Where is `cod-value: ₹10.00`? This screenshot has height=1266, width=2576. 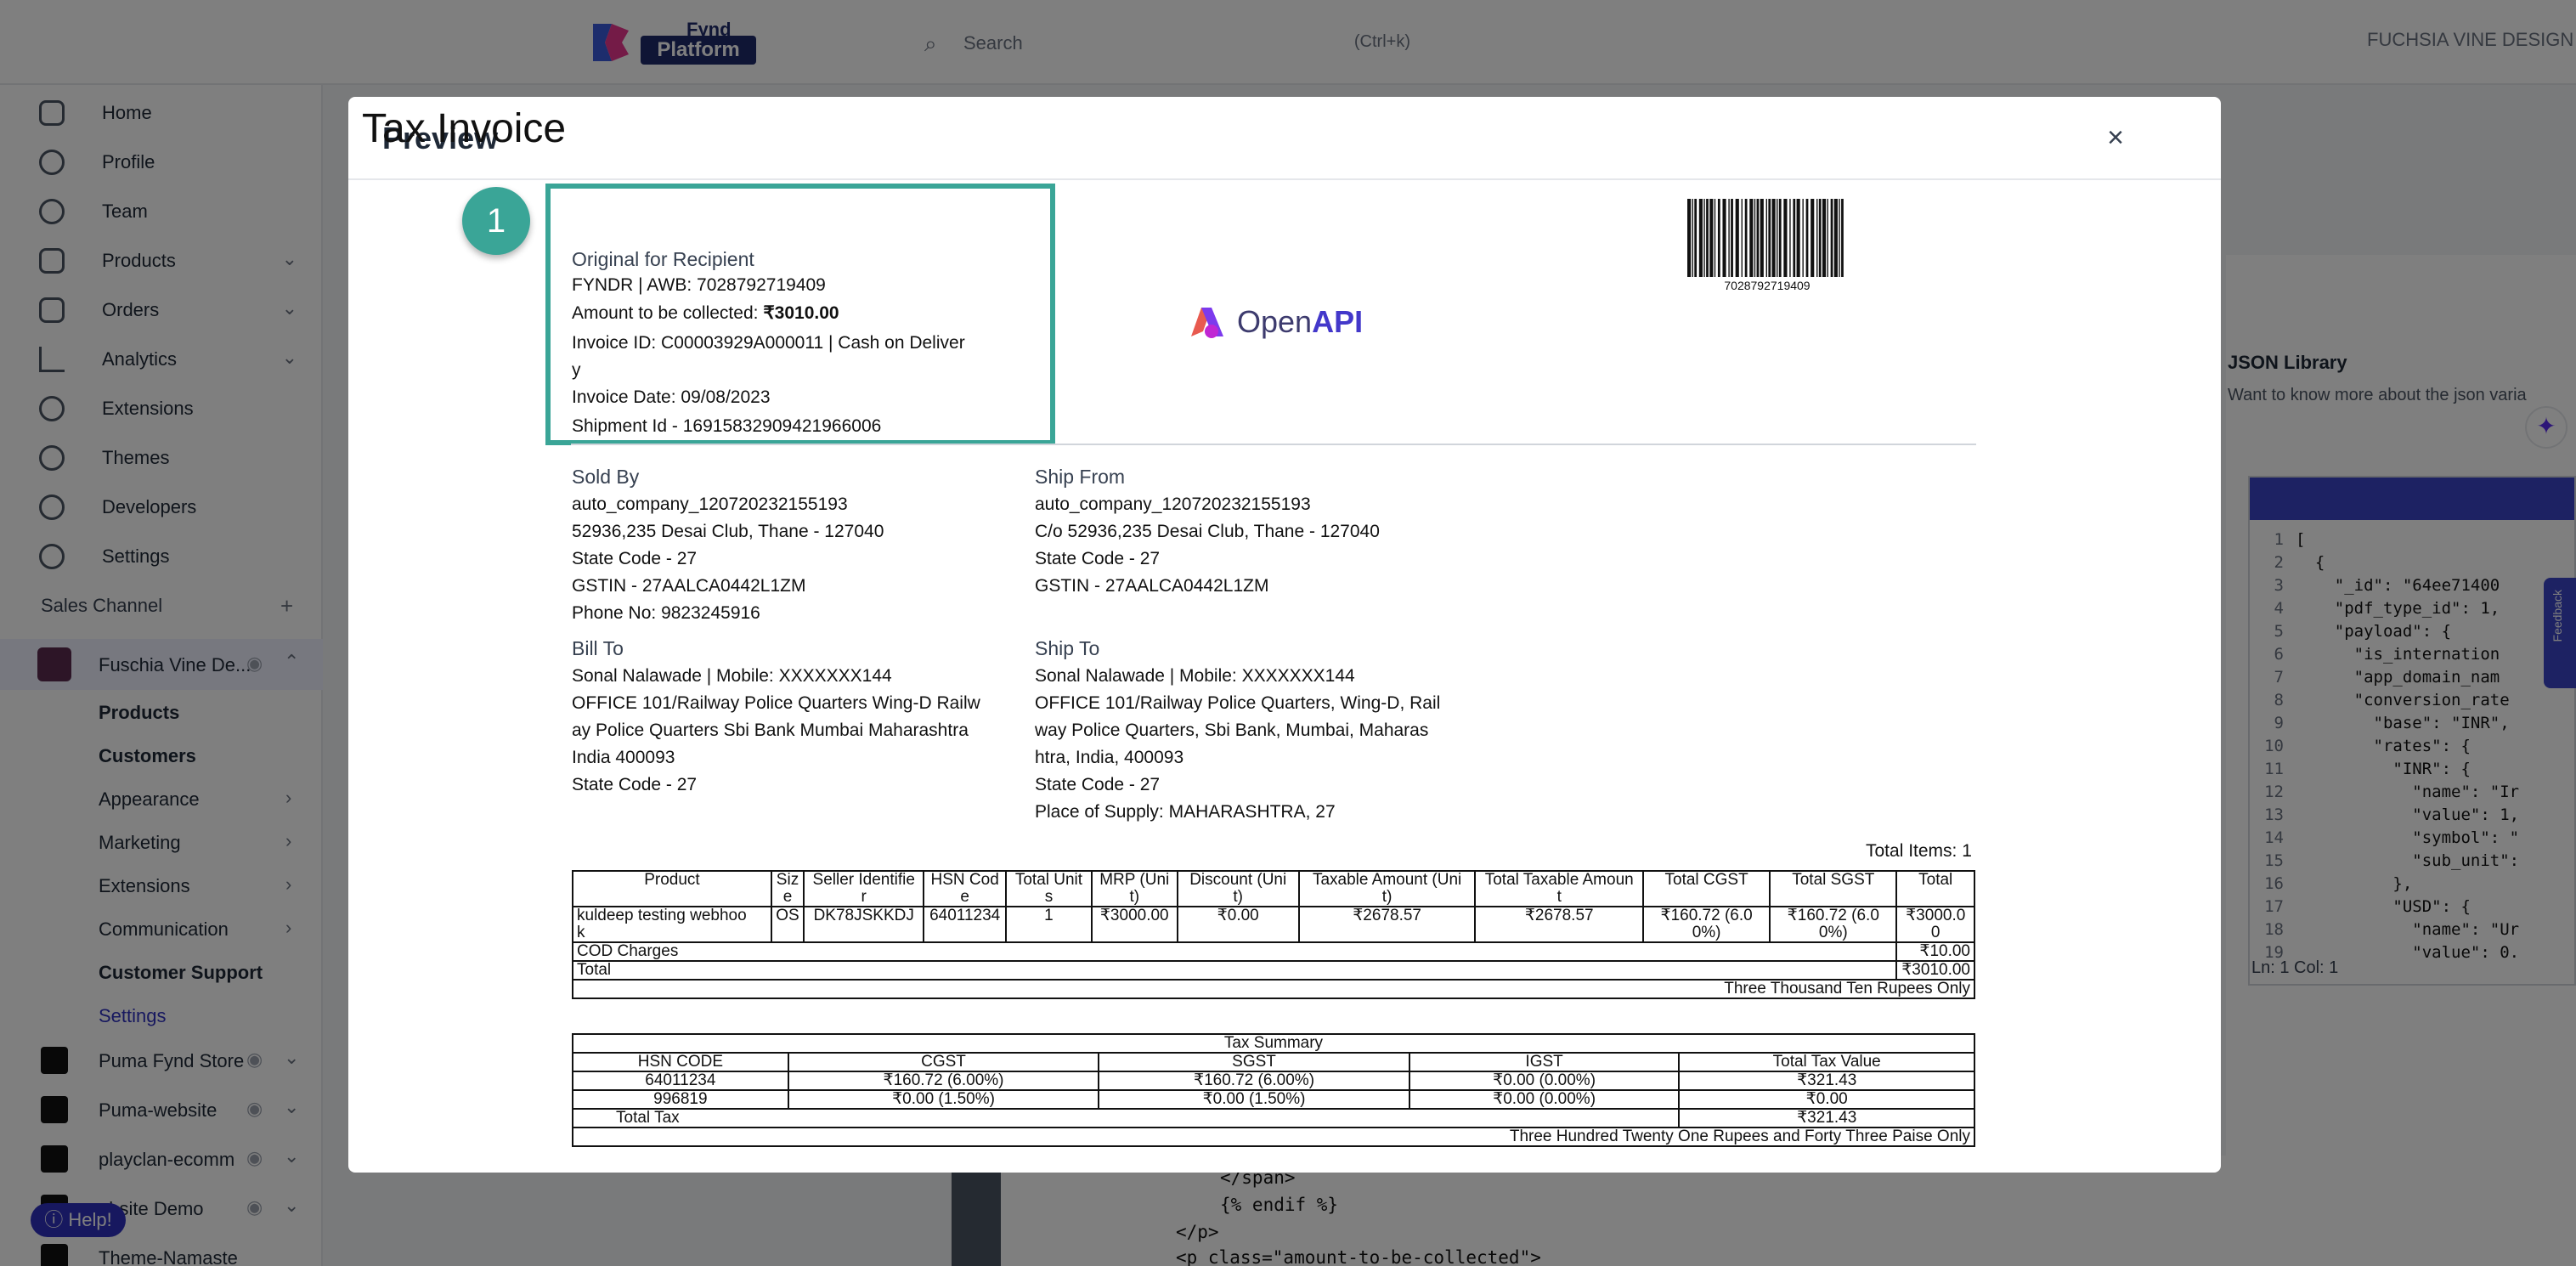 cod-value: ₹10.00 is located at coordinates (1935, 951).